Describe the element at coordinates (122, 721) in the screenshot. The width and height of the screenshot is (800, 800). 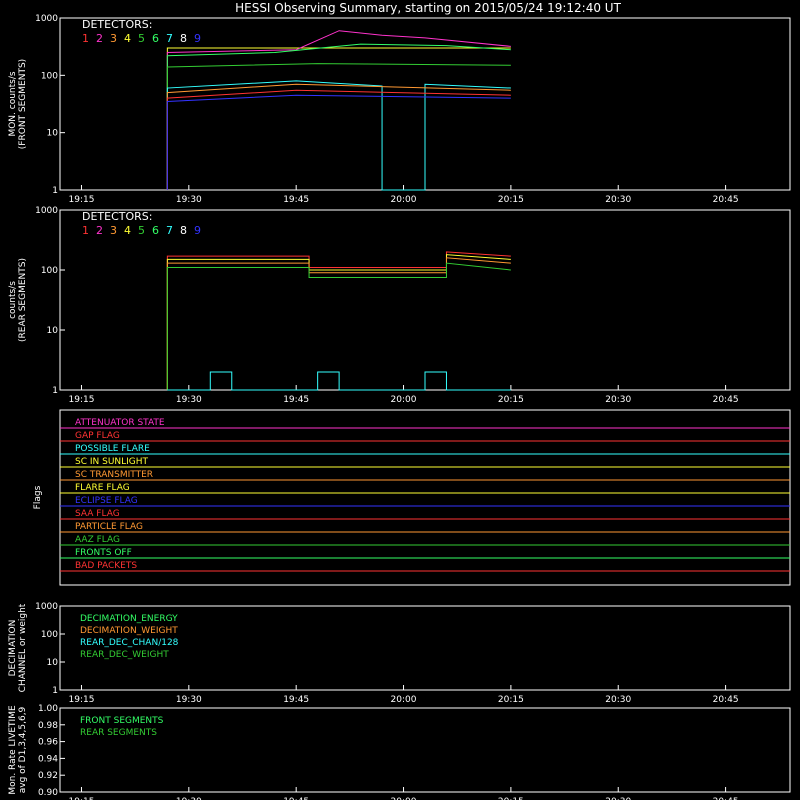
I see `legend-item: FRONT SEGMENTS` at that location.